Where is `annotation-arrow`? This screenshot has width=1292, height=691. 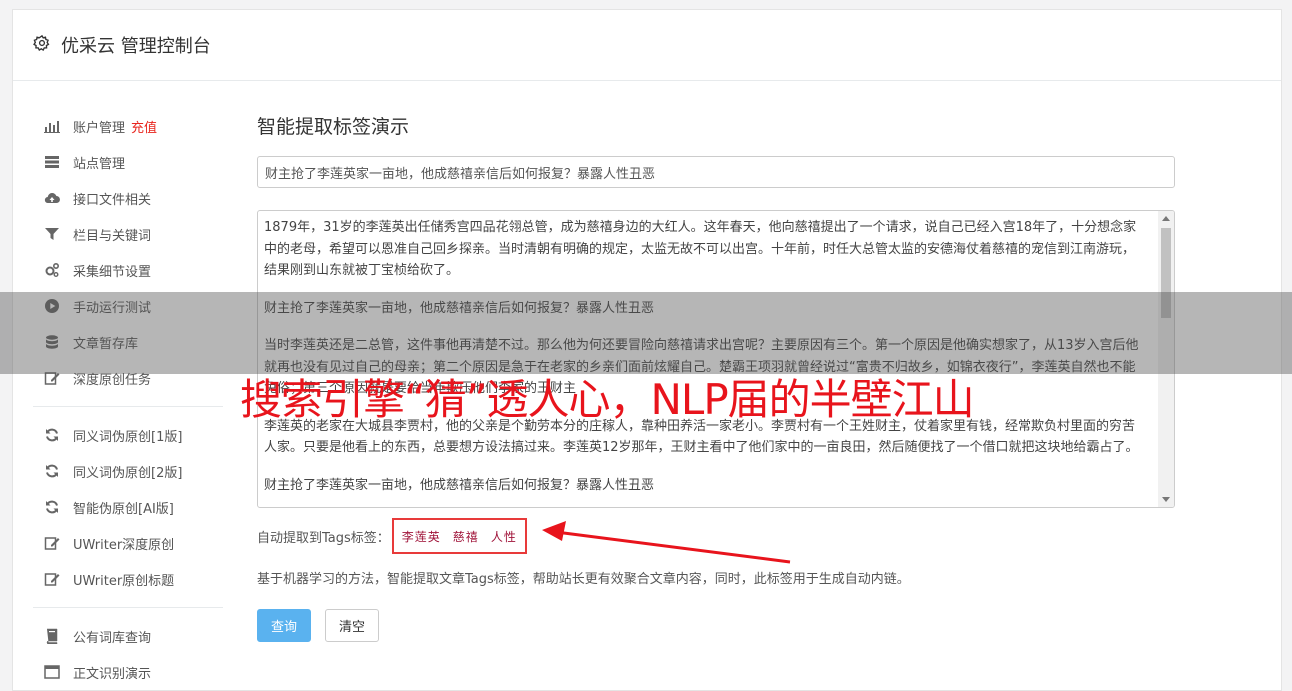
annotation-arrow is located at coordinates (666, 542).